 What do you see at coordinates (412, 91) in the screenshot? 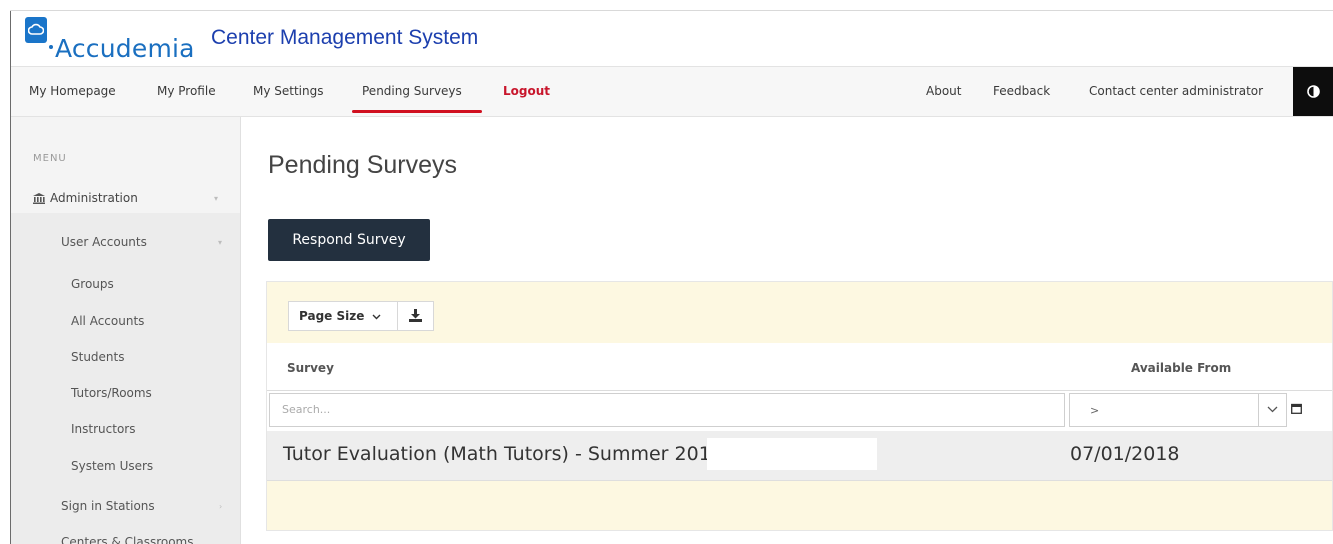
I see `nav-pending-surveys: Pending Surveys` at bounding box center [412, 91].